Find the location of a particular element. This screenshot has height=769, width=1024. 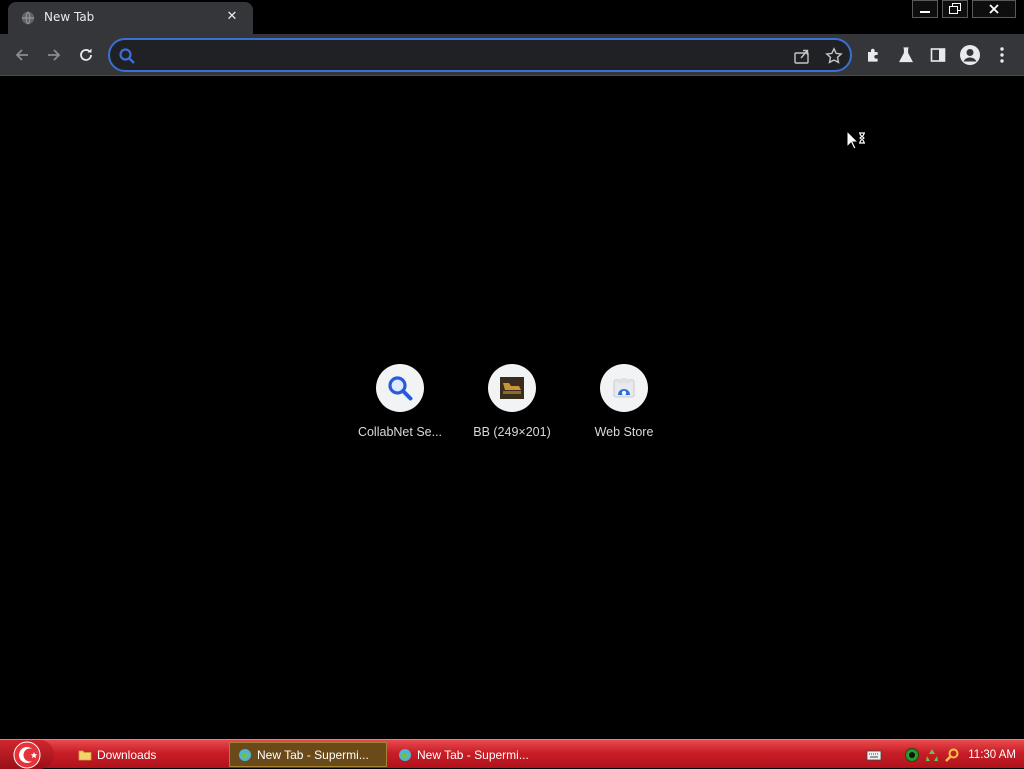

image-thumbnail-icon is located at coordinates (512, 388).